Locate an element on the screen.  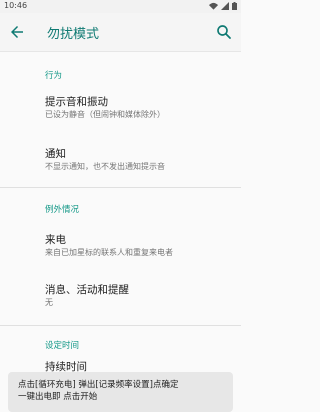
signal-icon is located at coordinates (225, 6).